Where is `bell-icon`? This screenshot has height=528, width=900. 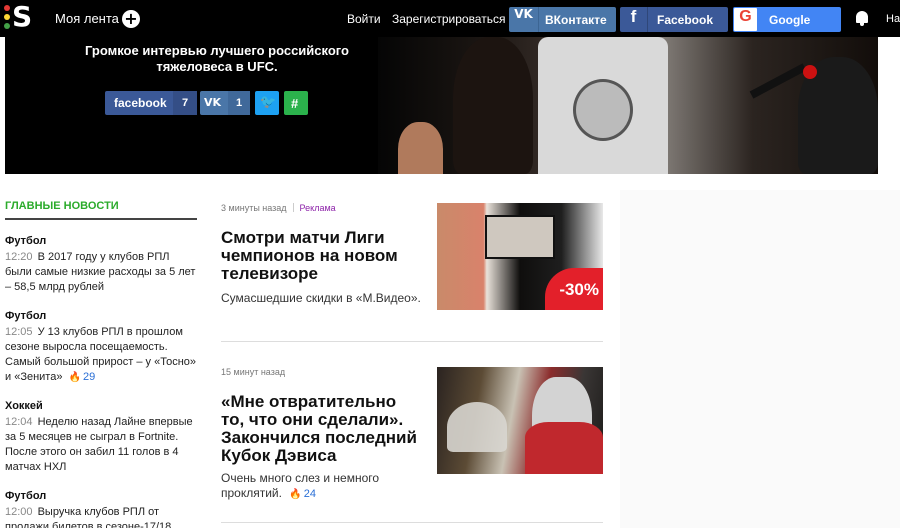
bell-icon is located at coordinates (862, 19).